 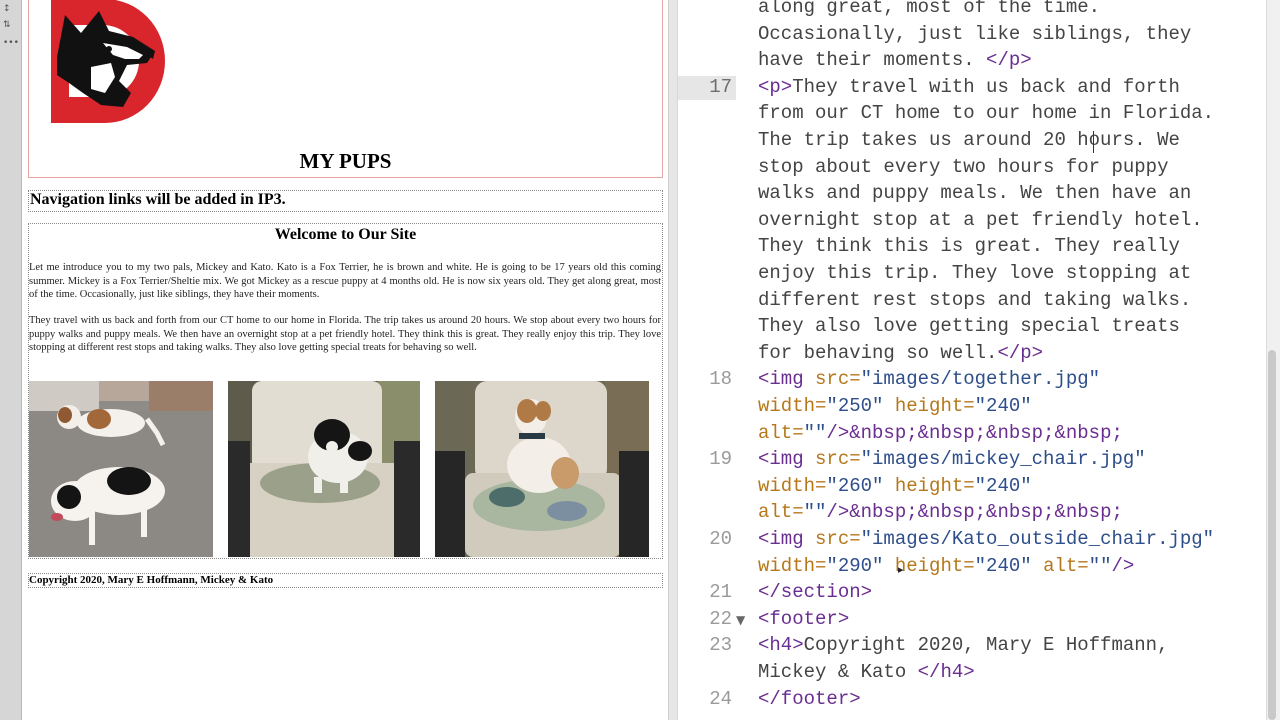 I want to click on code-line: for behaving so well.</p>, so click(x=900, y=353).